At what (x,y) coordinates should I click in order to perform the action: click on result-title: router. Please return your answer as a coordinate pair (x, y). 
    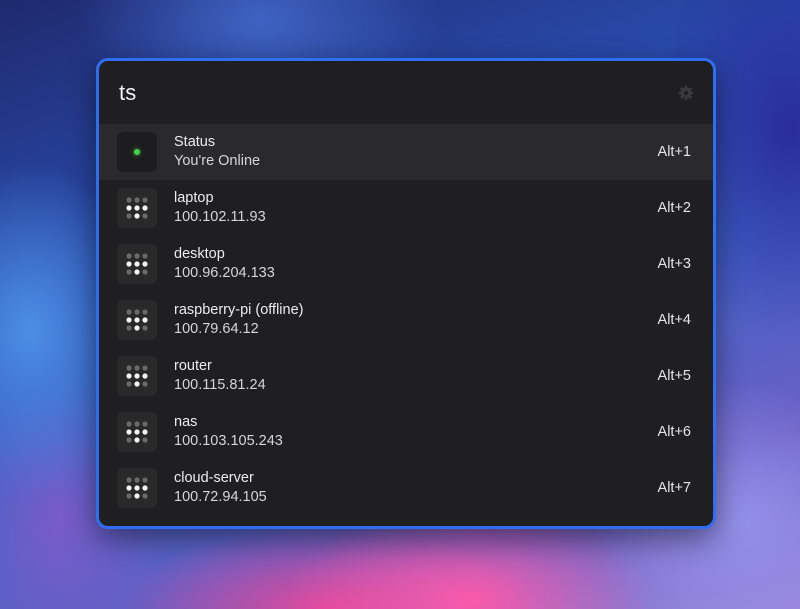
    Looking at the image, I should click on (193, 366).